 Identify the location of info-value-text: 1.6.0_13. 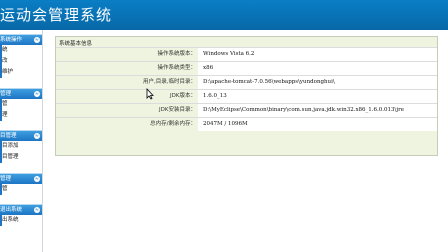
(215, 96).